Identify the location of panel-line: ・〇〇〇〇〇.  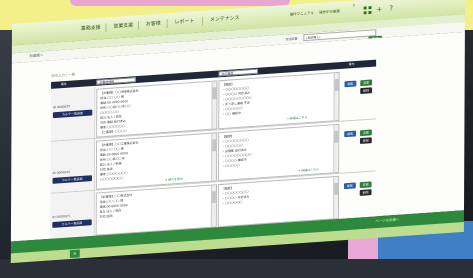
(230, 166).